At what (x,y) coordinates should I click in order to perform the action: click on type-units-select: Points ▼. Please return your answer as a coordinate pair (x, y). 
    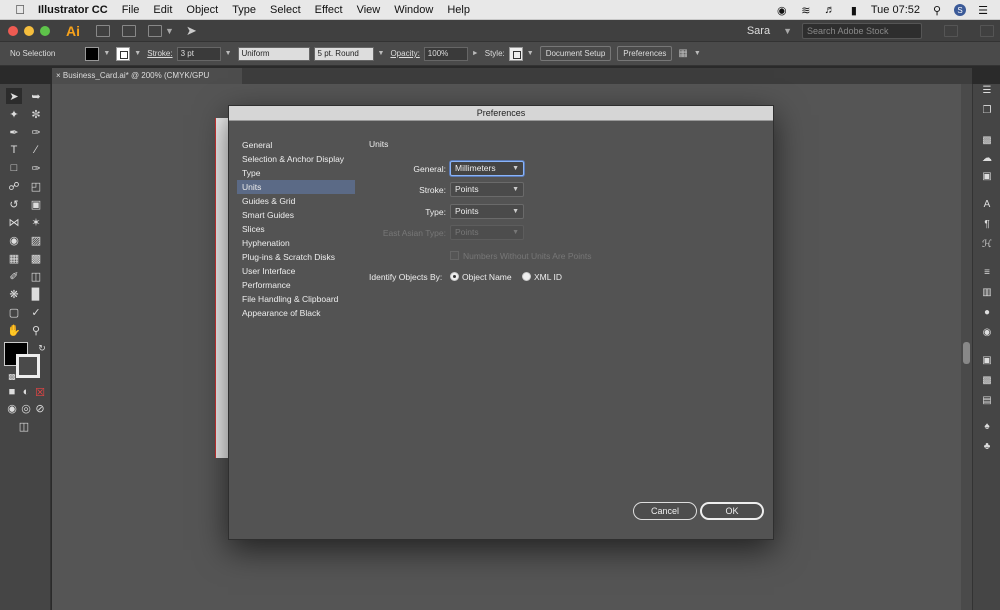
    Looking at the image, I should click on (487, 211).